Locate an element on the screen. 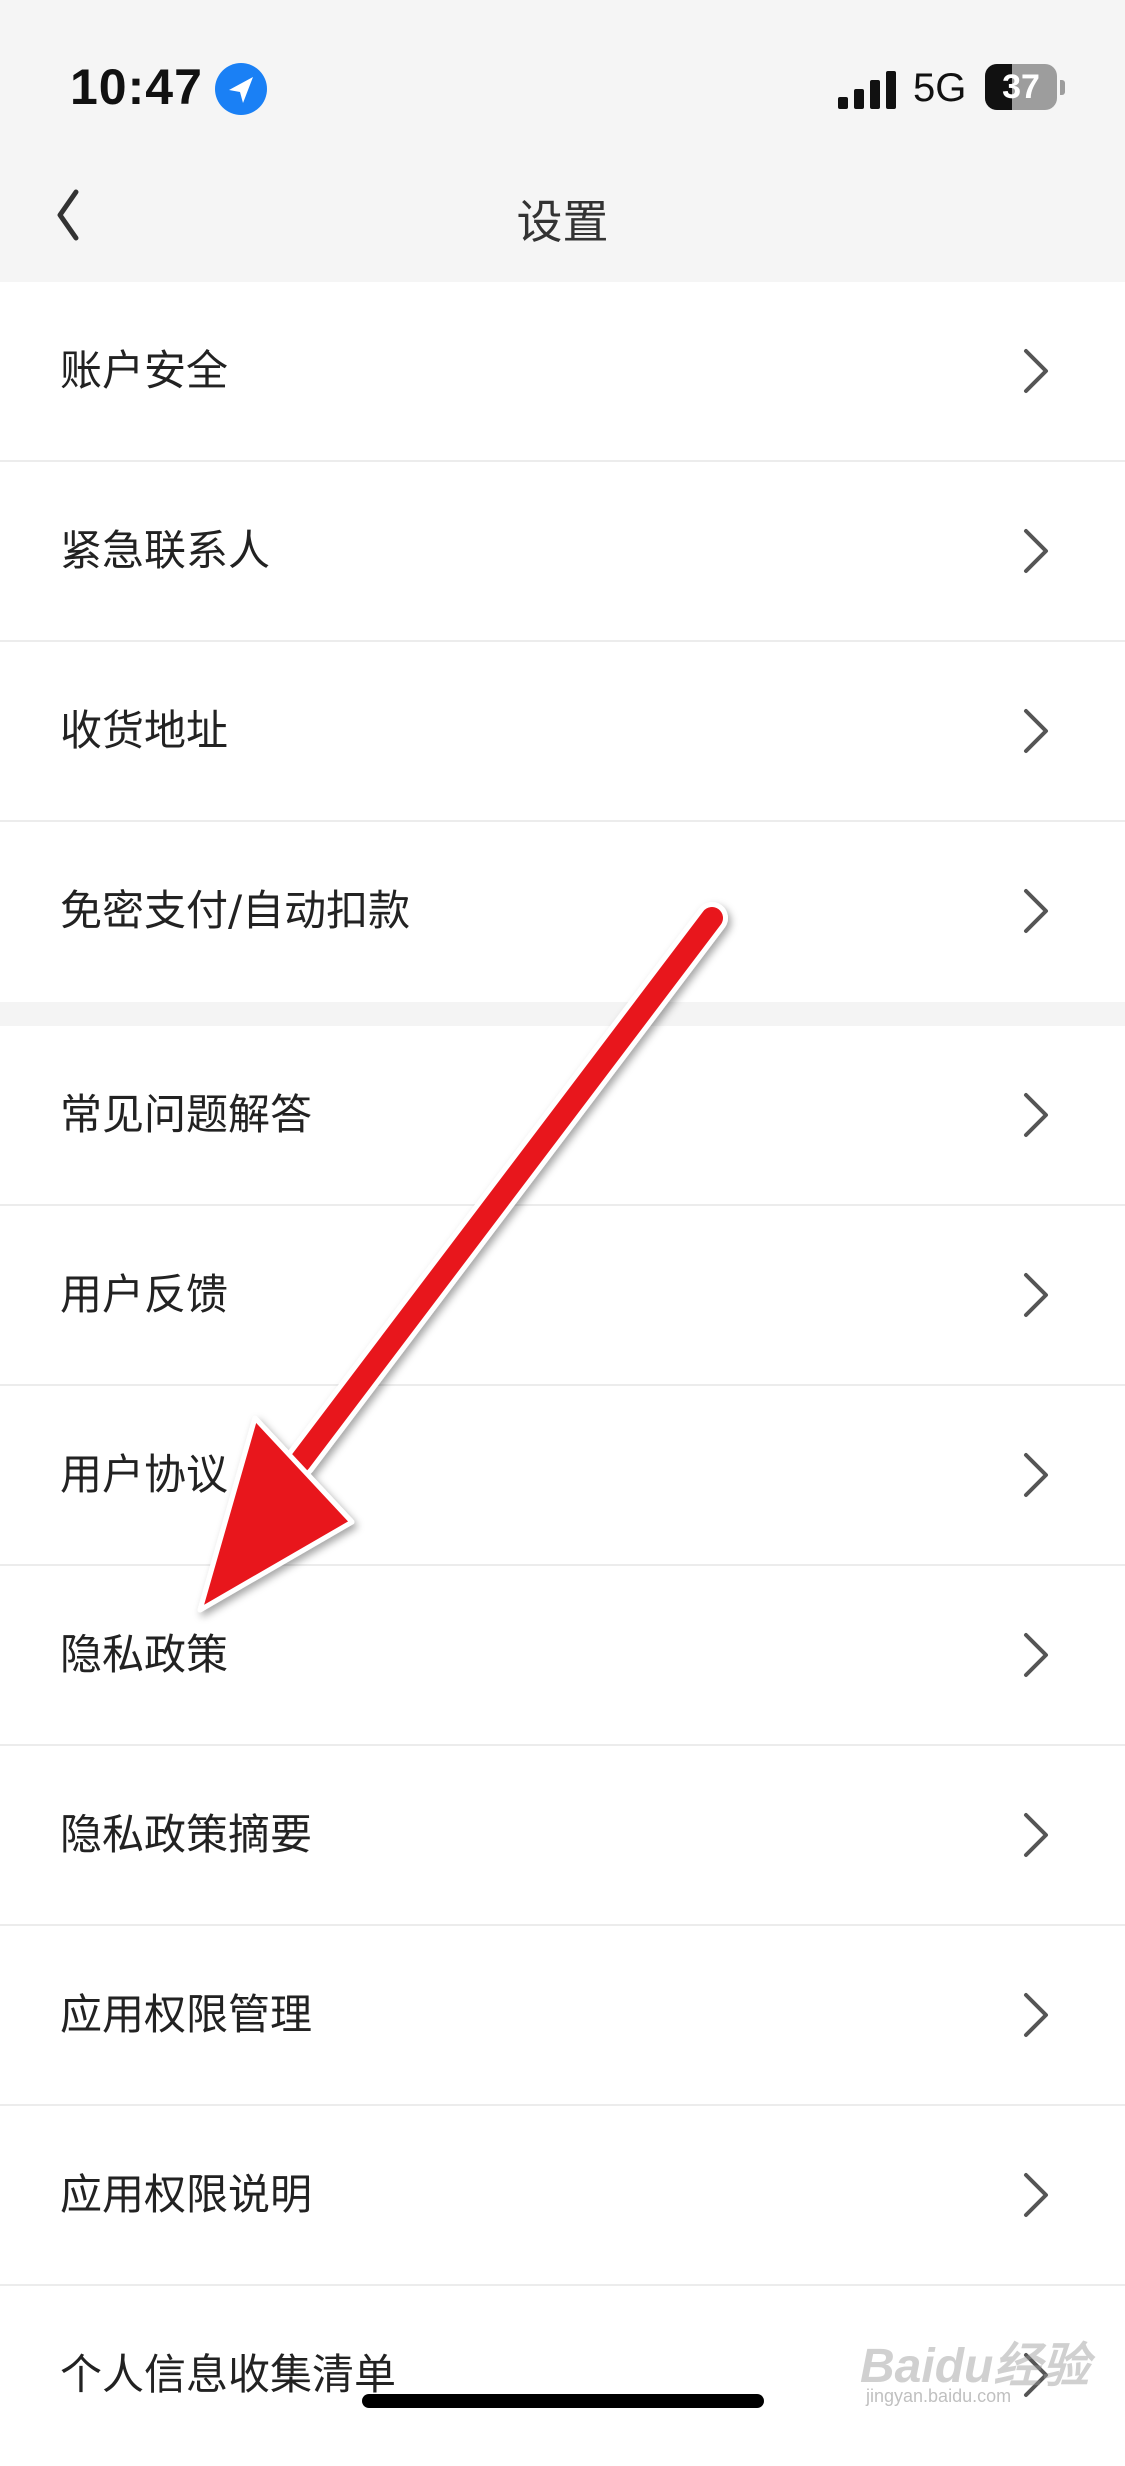 This screenshot has width=1125, height=2466. status-bar: 10:47 5G 37 is located at coordinates (562, 75).